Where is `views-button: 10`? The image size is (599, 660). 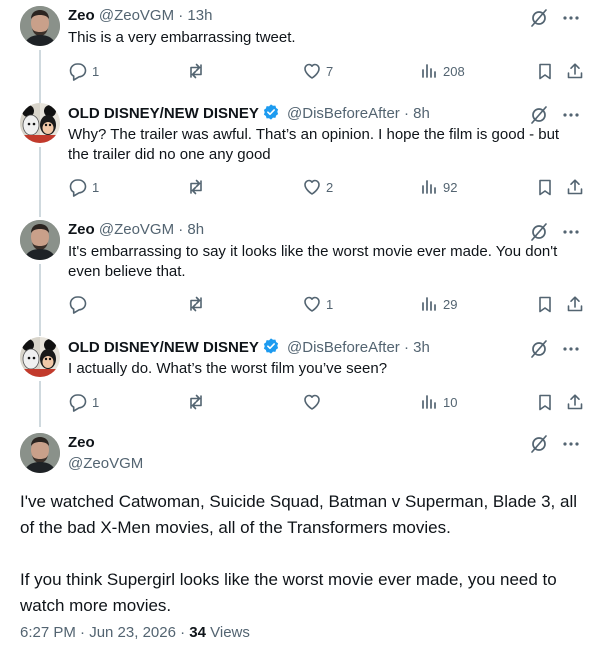
views-button: 10 is located at coordinates (438, 402).